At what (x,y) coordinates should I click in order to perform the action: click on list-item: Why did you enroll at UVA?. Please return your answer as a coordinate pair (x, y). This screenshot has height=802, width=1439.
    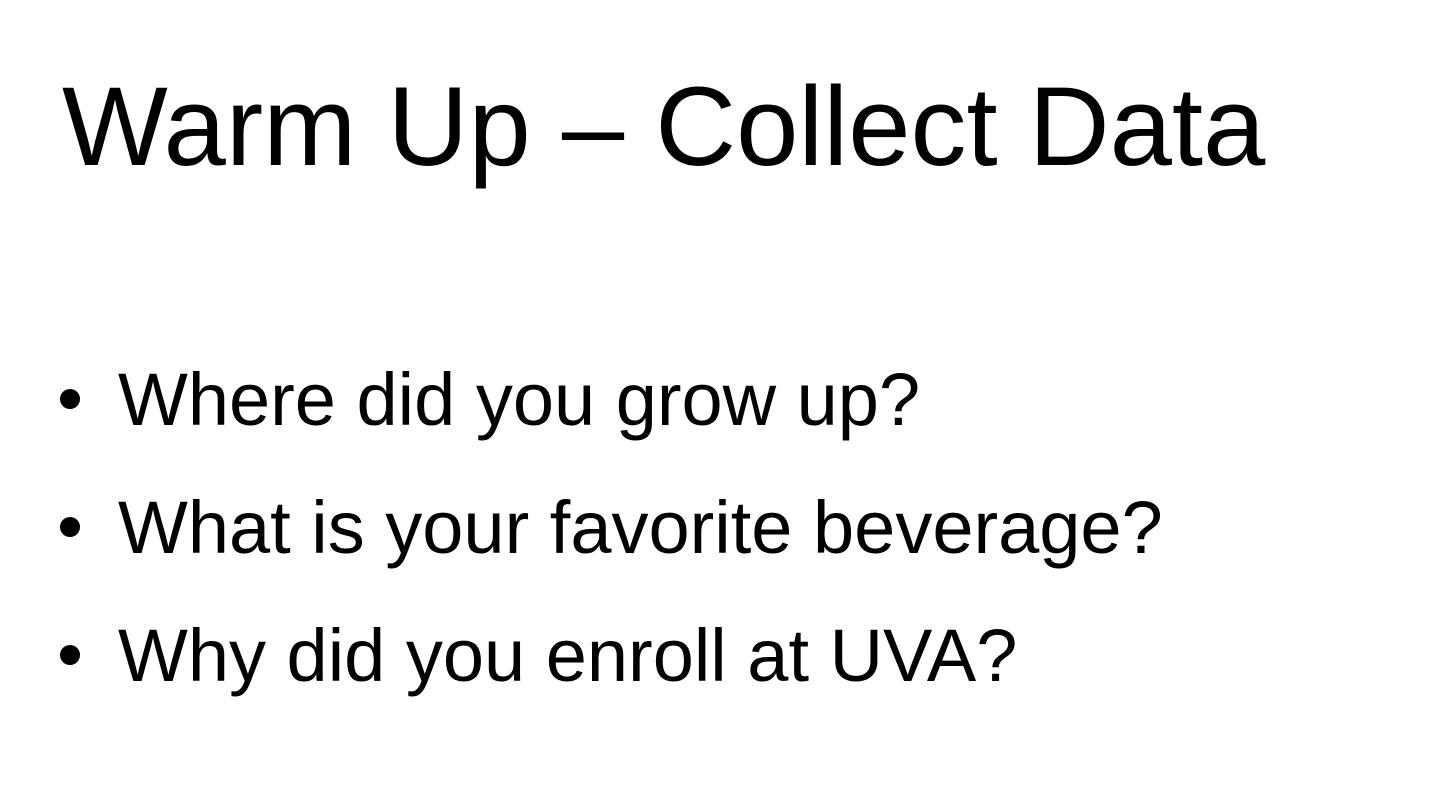
    Looking at the image, I should click on (609, 655).